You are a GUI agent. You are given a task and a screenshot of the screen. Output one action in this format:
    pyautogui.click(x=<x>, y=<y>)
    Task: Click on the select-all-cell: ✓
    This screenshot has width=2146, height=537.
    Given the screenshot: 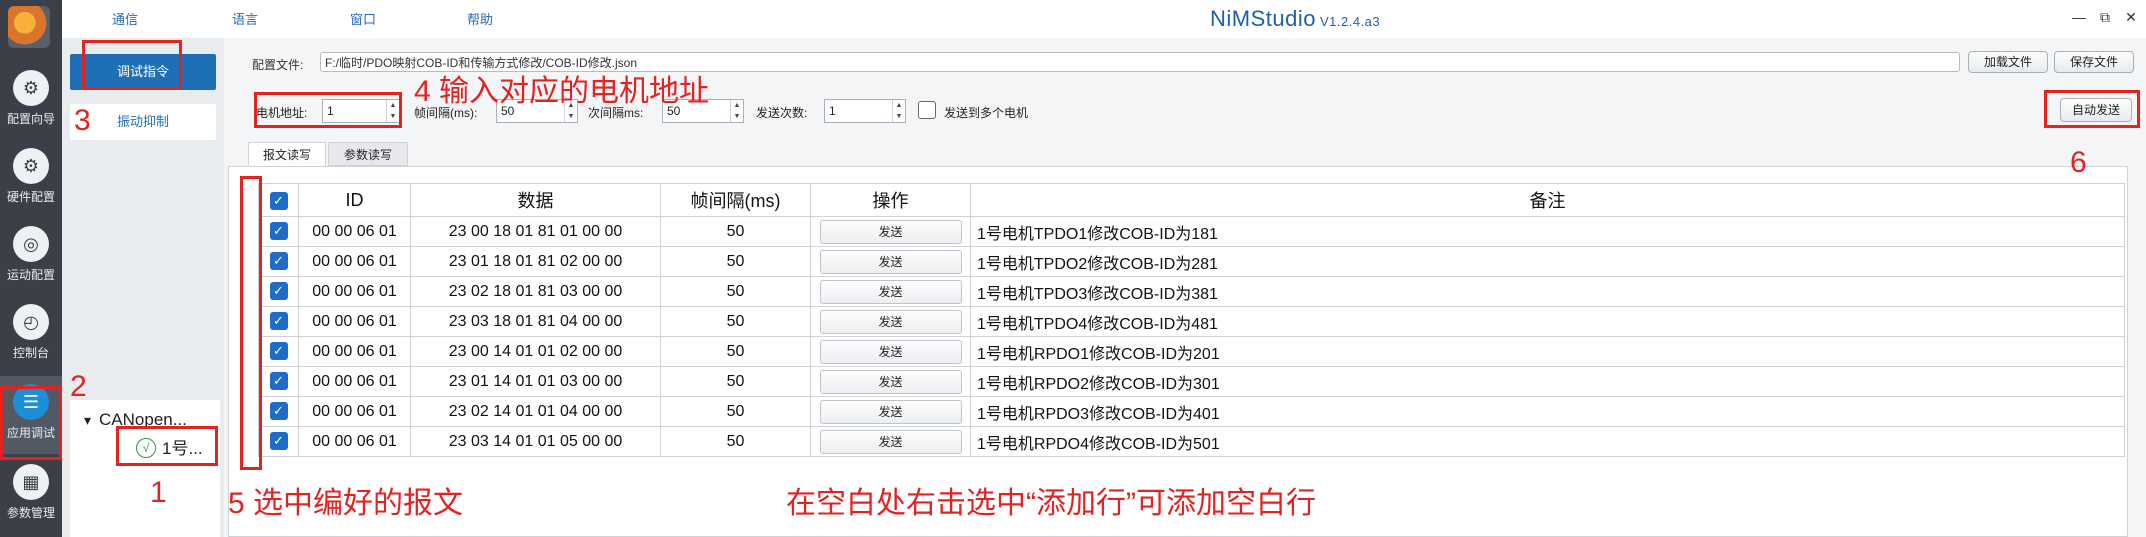 What is the action you would take?
    pyautogui.click(x=278, y=200)
    